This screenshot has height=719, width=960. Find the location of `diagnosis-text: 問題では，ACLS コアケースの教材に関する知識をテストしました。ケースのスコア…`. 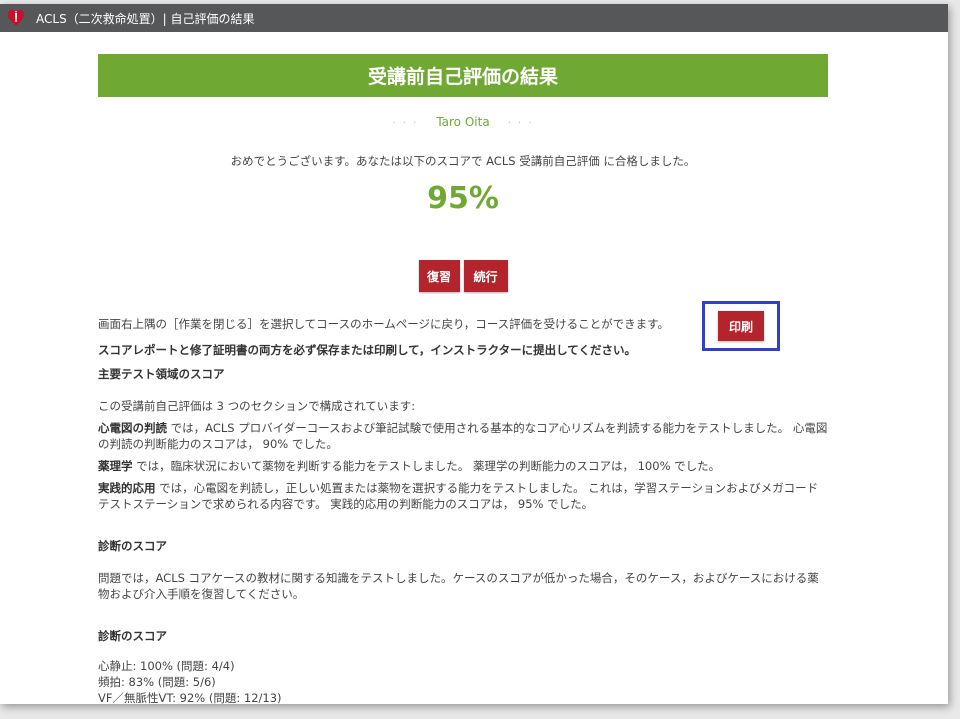

diagnosis-text: 問題では，ACLS コアケースの教材に関する知識をテストしました。ケースのスコア… is located at coordinates (458, 586).